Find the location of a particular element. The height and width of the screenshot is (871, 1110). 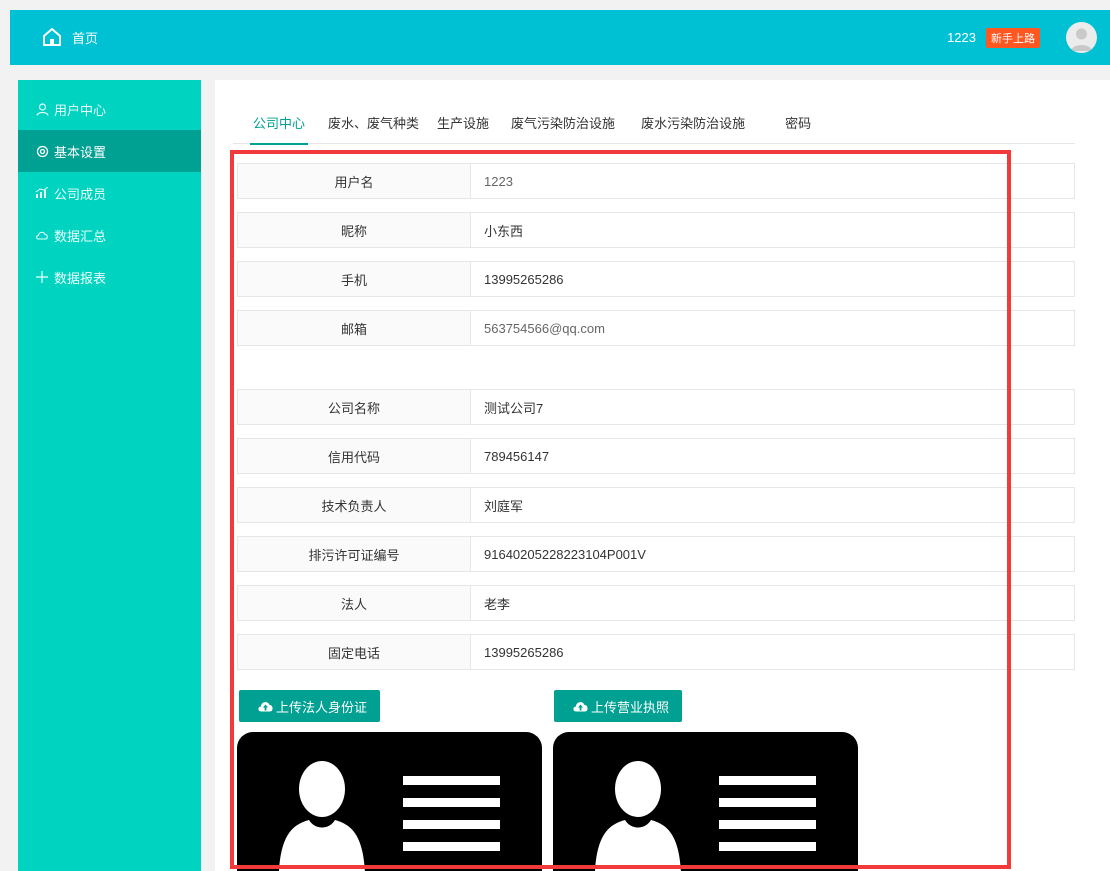

legal-person-field: 老李 is located at coordinates (772, 603).